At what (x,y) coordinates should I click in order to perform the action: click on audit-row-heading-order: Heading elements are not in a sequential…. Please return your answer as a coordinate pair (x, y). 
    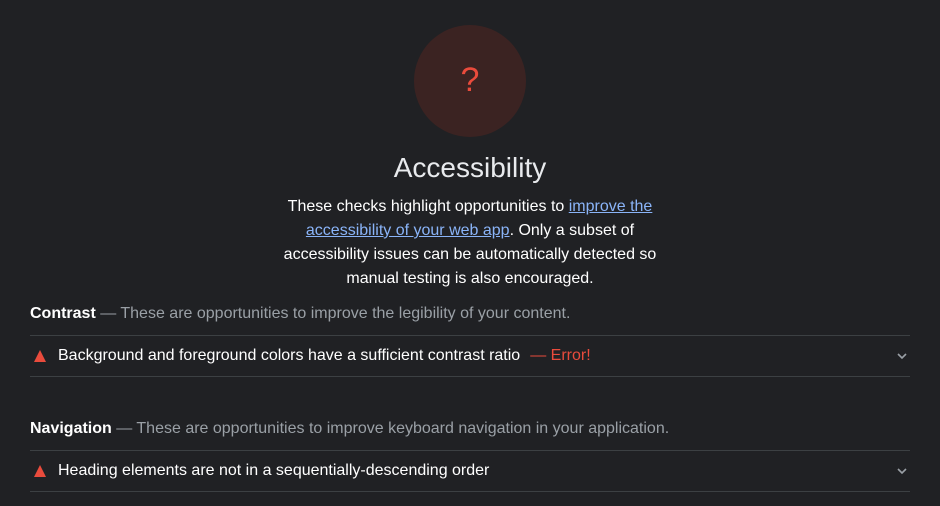
    Looking at the image, I should click on (470, 471).